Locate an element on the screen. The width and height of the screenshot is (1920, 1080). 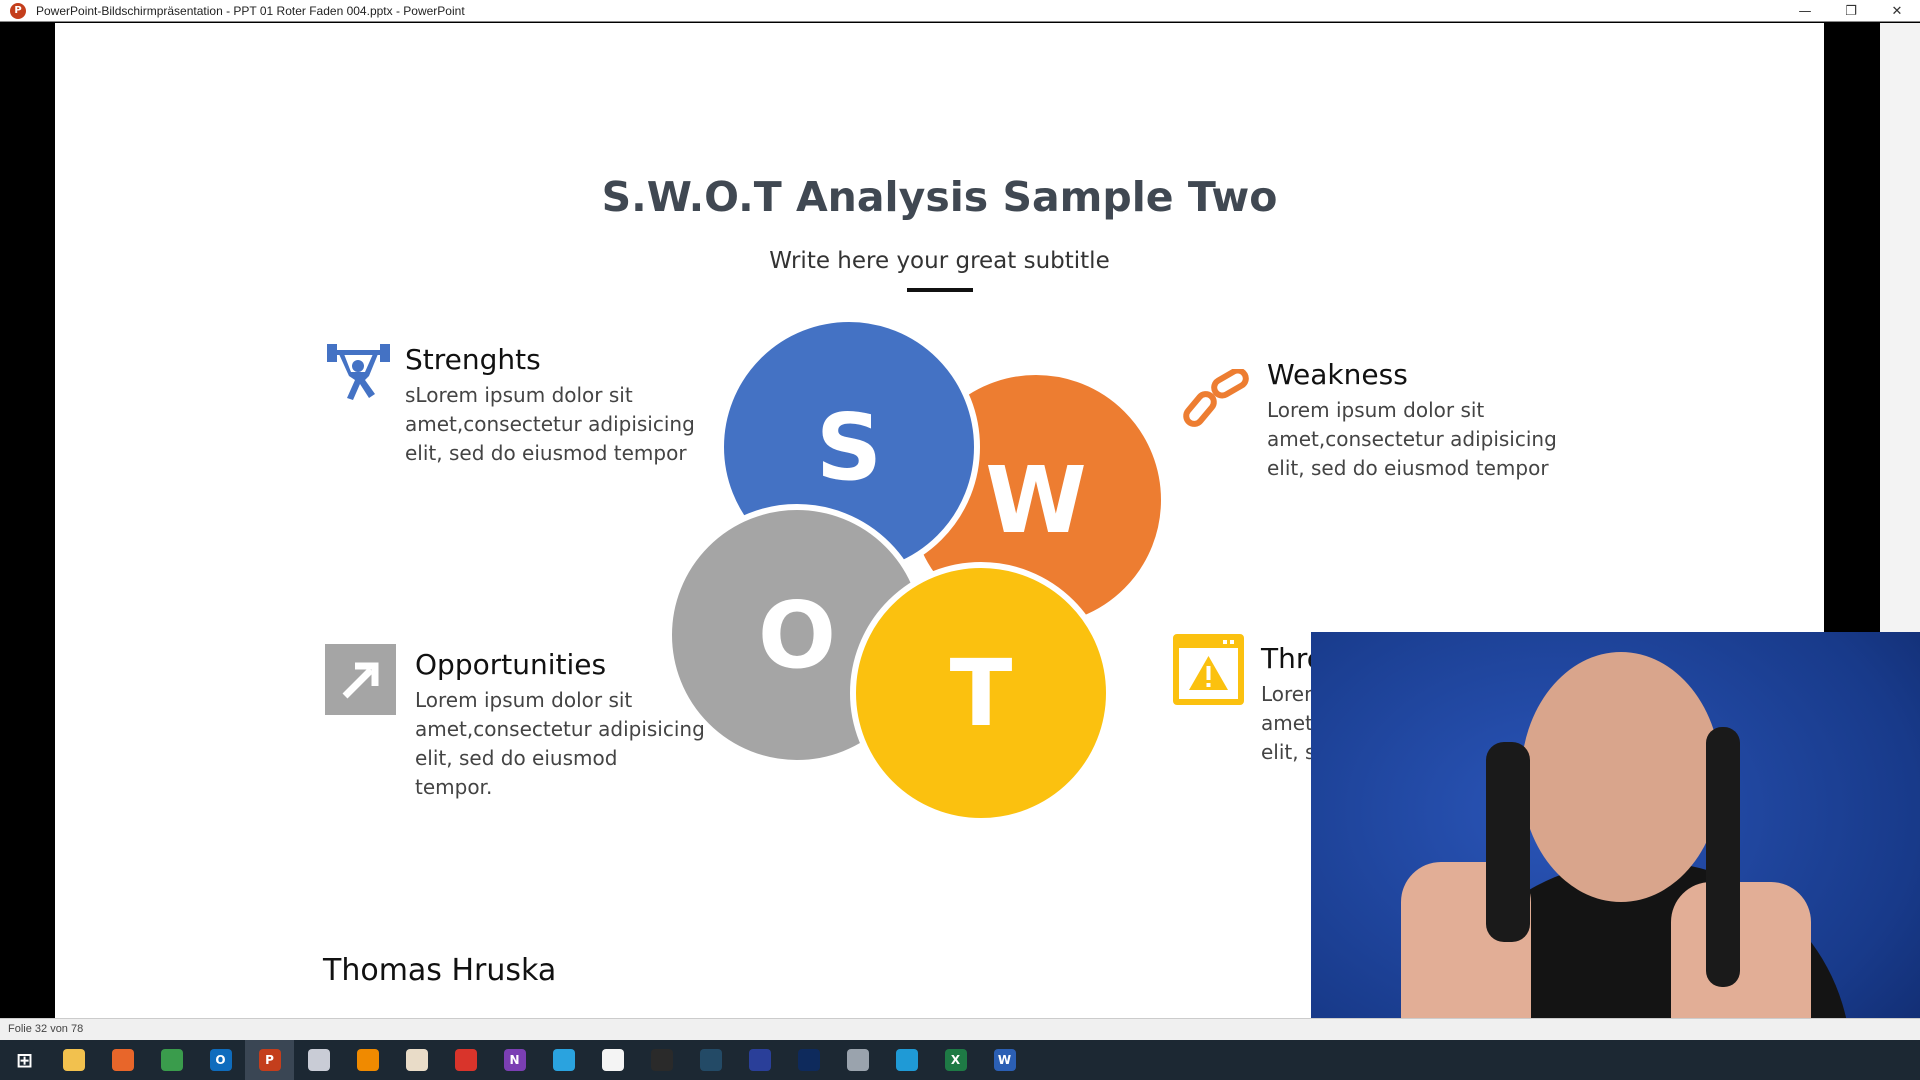
presenter-remote-right is located at coordinates (1723, 857).